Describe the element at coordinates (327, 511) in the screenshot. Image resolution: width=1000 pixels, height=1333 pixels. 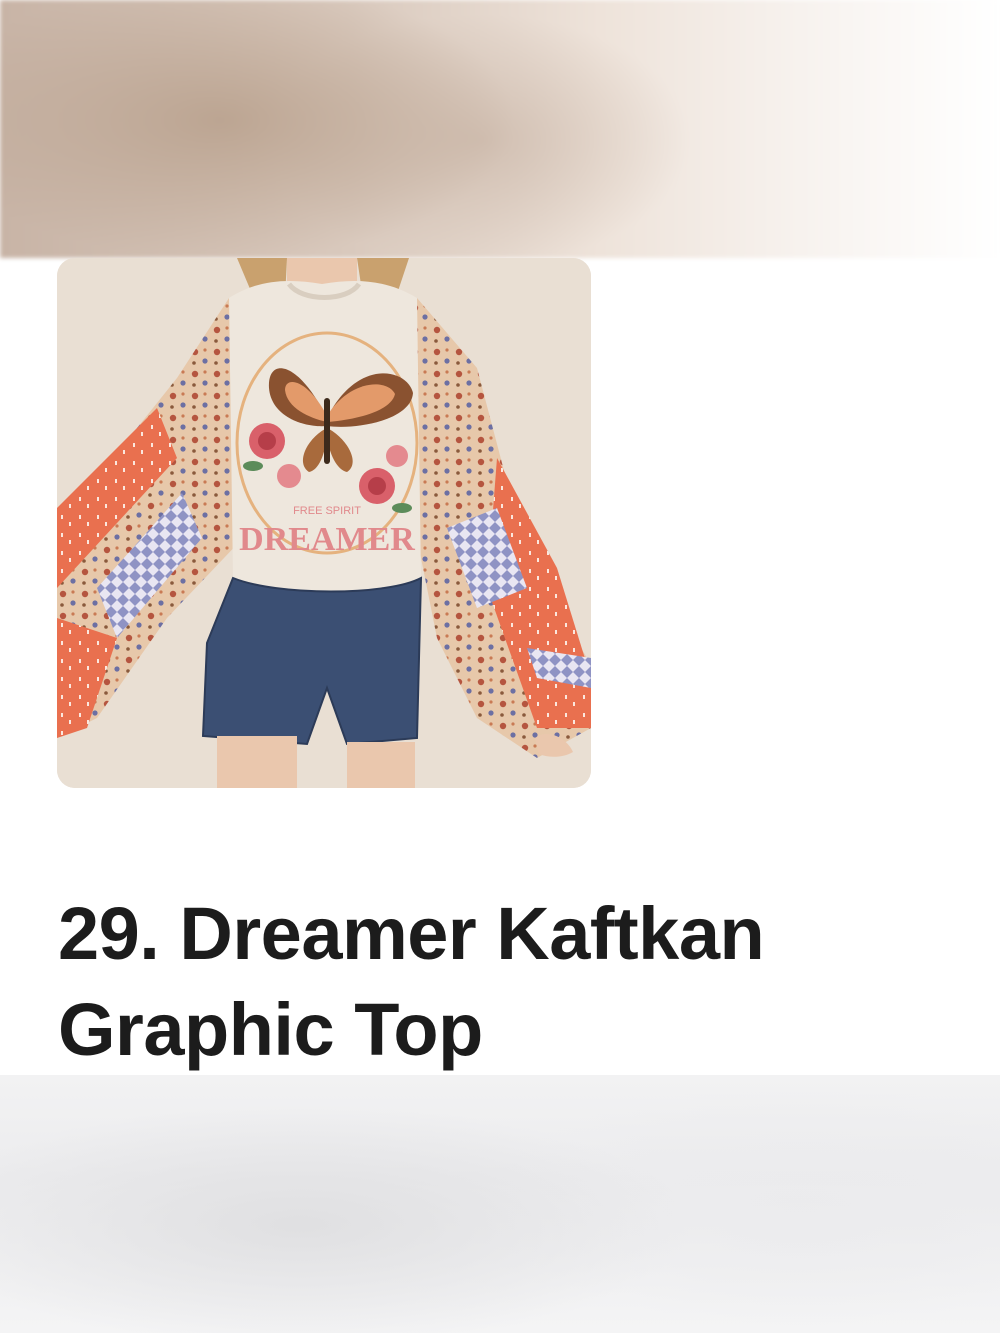
I see `print-text-small: FREE SPIRIT` at that location.